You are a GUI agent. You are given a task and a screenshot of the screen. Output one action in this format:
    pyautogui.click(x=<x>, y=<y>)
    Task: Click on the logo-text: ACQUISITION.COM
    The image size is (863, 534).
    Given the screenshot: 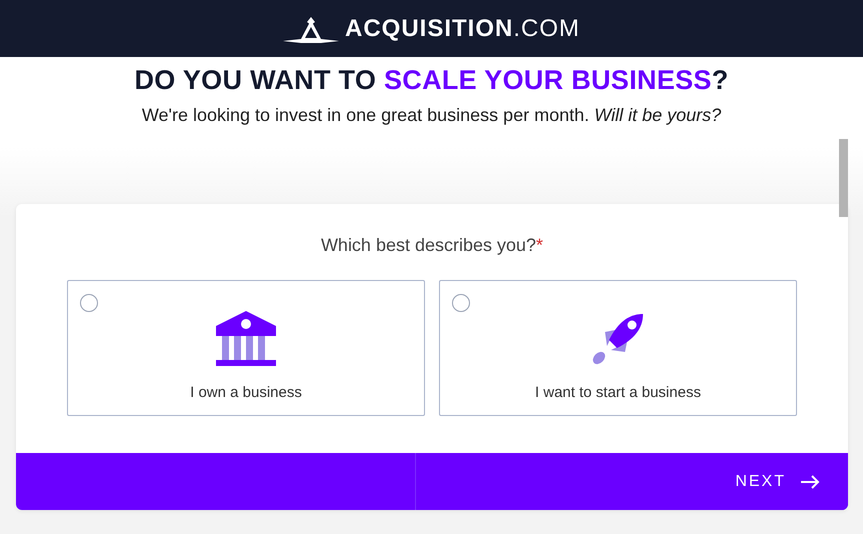 What is the action you would take?
    pyautogui.click(x=462, y=28)
    